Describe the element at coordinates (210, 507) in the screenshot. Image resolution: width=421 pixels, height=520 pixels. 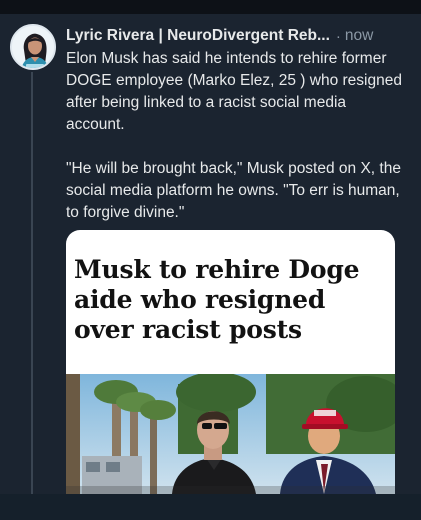
I see `bottom-strip` at that location.